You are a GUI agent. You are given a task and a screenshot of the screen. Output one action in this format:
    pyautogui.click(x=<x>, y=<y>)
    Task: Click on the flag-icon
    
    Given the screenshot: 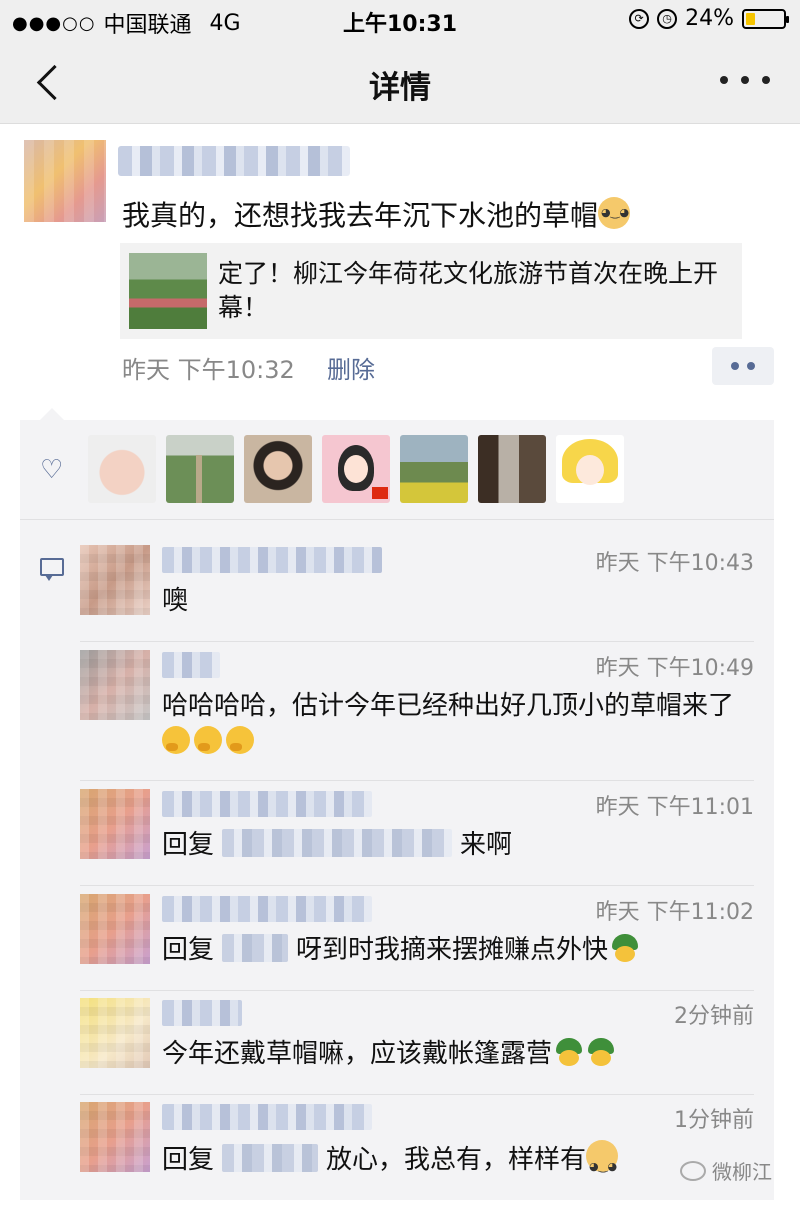 What is the action you would take?
    pyautogui.click(x=380, y=493)
    